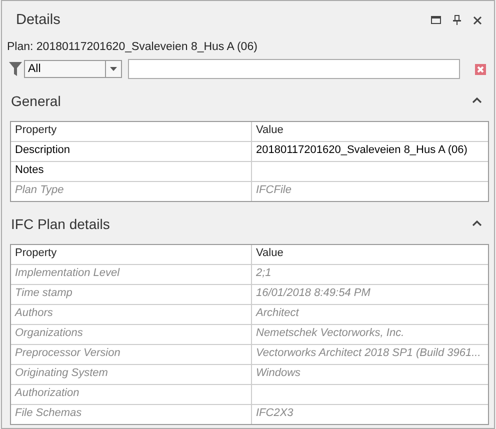 The width and height of the screenshot is (496, 429). What do you see at coordinates (480, 69) in the screenshot?
I see `clear-icon` at bounding box center [480, 69].